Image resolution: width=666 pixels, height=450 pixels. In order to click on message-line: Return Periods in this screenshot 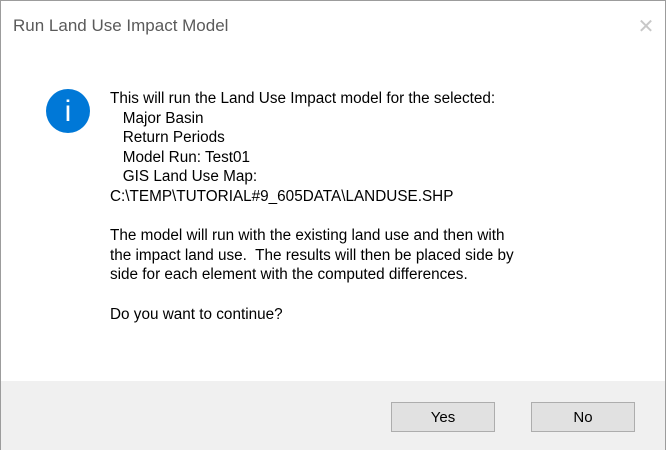, I will do `click(167, 138)`.